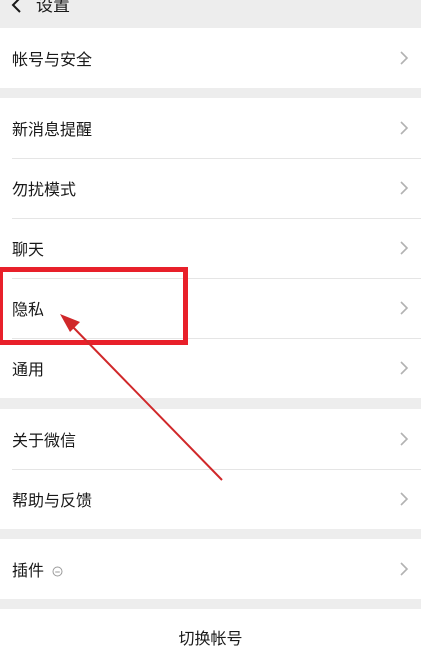  What do you see at coordinates (28, 309) in the screenshot?
I see `menu-item-label: 隐私` at bounding box center [28, 309].